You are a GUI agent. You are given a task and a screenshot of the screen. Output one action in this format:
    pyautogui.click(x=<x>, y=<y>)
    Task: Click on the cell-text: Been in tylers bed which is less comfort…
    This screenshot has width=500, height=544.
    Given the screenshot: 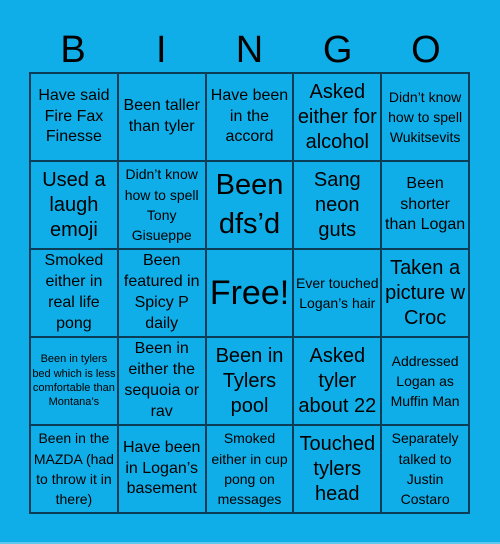 What is the action you would take?
    pyautogui.click(x=74, y=381)
    